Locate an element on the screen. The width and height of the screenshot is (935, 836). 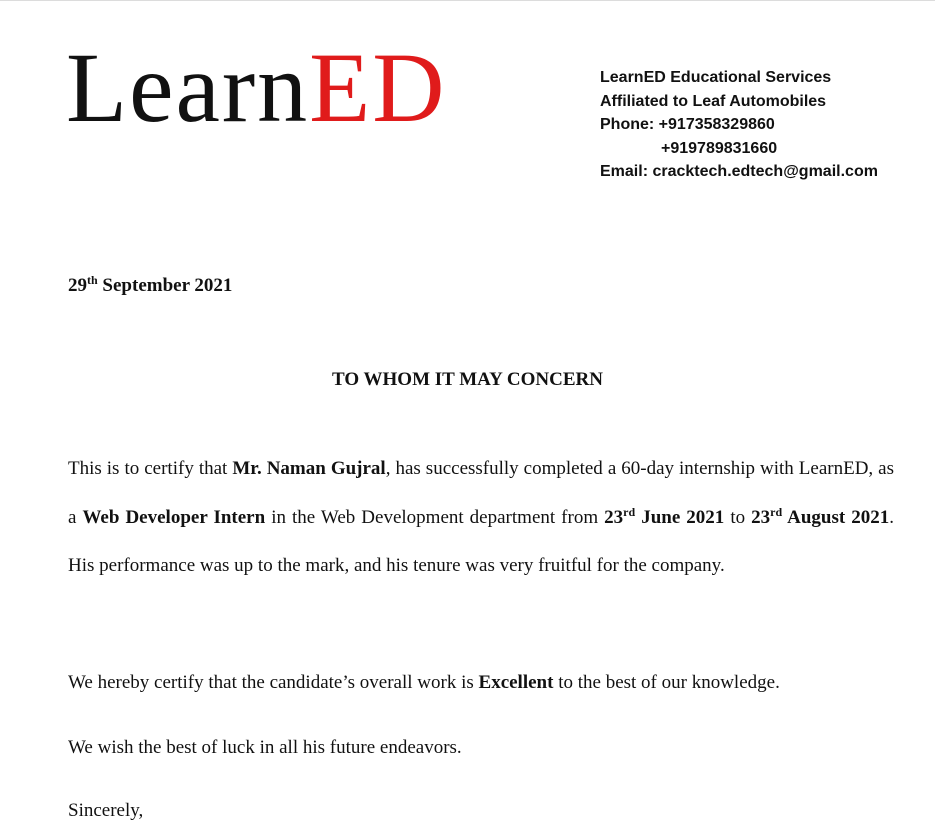
affiliation: Affiliated to Leaf Automobiles is located at coordinates (713, 101).